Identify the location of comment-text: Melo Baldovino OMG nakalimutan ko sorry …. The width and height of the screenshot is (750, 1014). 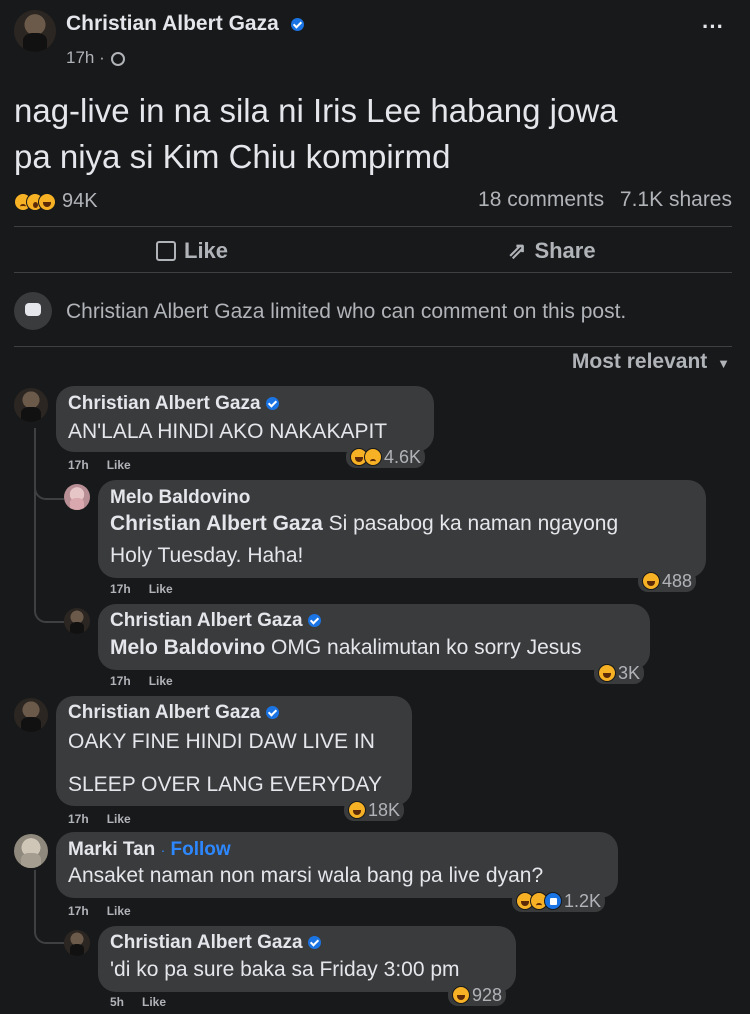
(345, 648).